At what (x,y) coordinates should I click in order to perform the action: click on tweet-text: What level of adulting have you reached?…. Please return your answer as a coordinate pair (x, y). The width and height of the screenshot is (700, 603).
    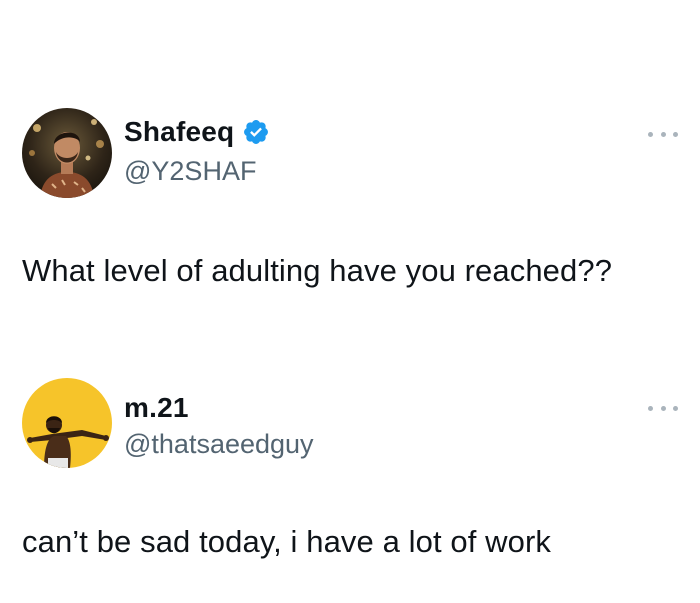
    Looking at the image, I should click on (317, 270).